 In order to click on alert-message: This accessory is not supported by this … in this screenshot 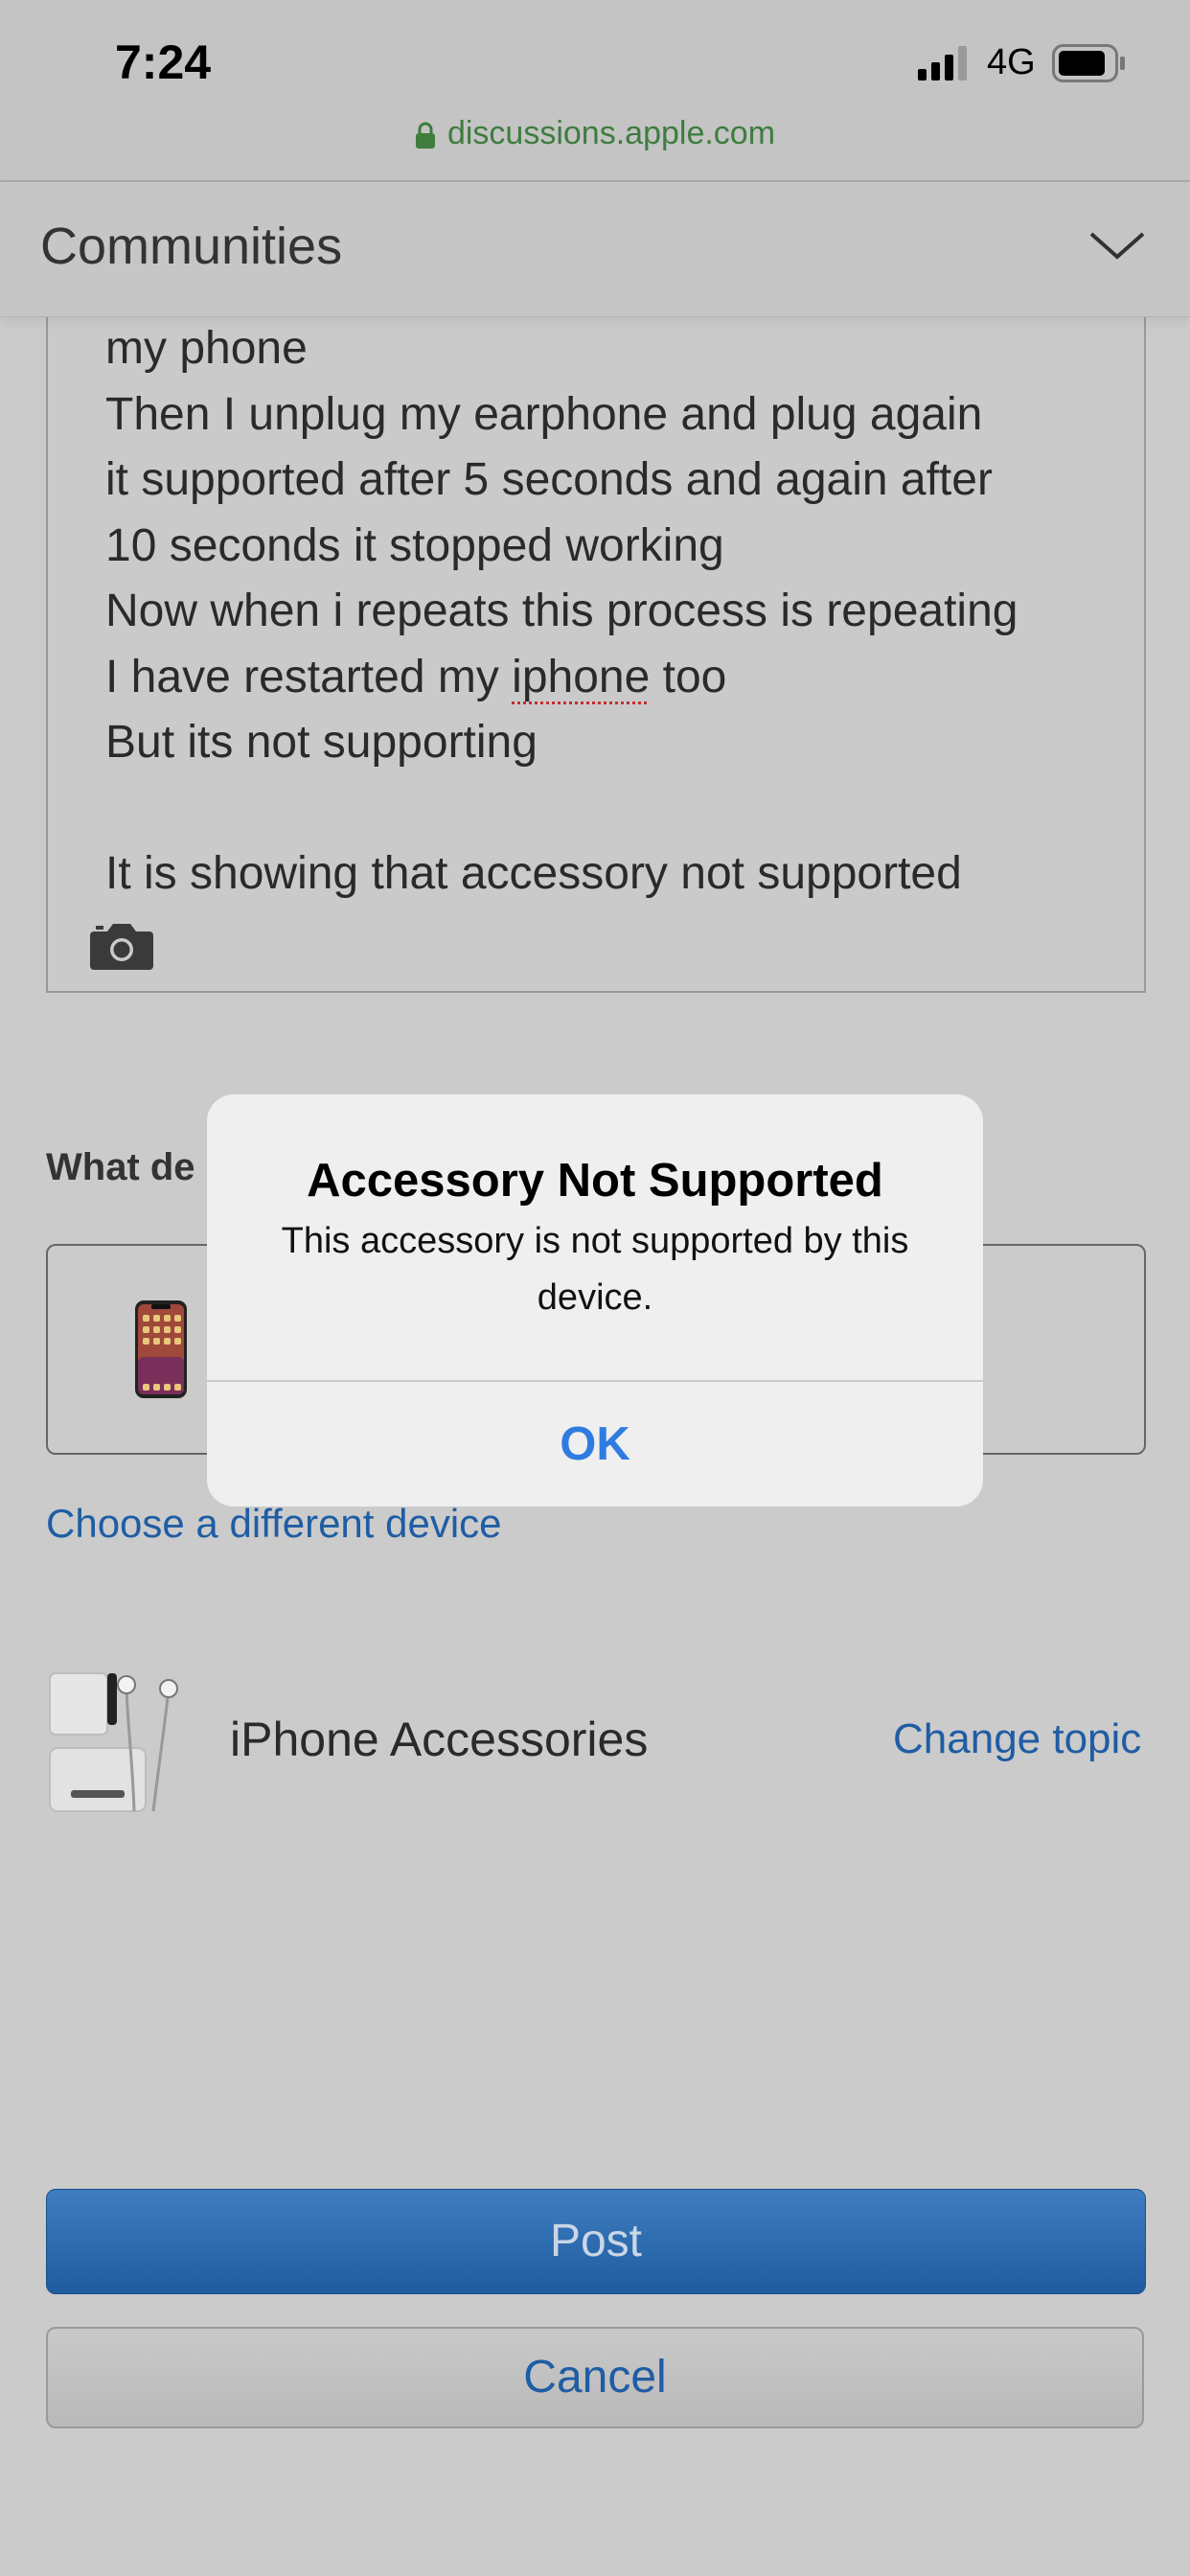, I will do `click(595, 1269)`.